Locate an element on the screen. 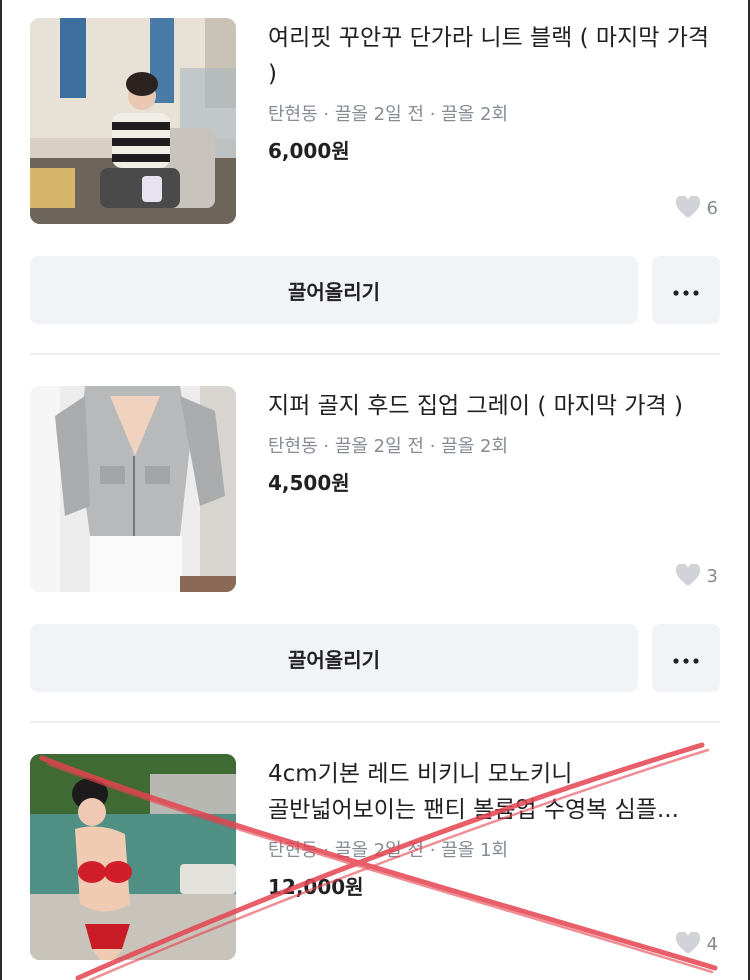 The image size is (750, 980). product-title: 지퍼 골지 후드 집업 그레이 ( 마지막 가격 ) is located at coordinates (493, 406).